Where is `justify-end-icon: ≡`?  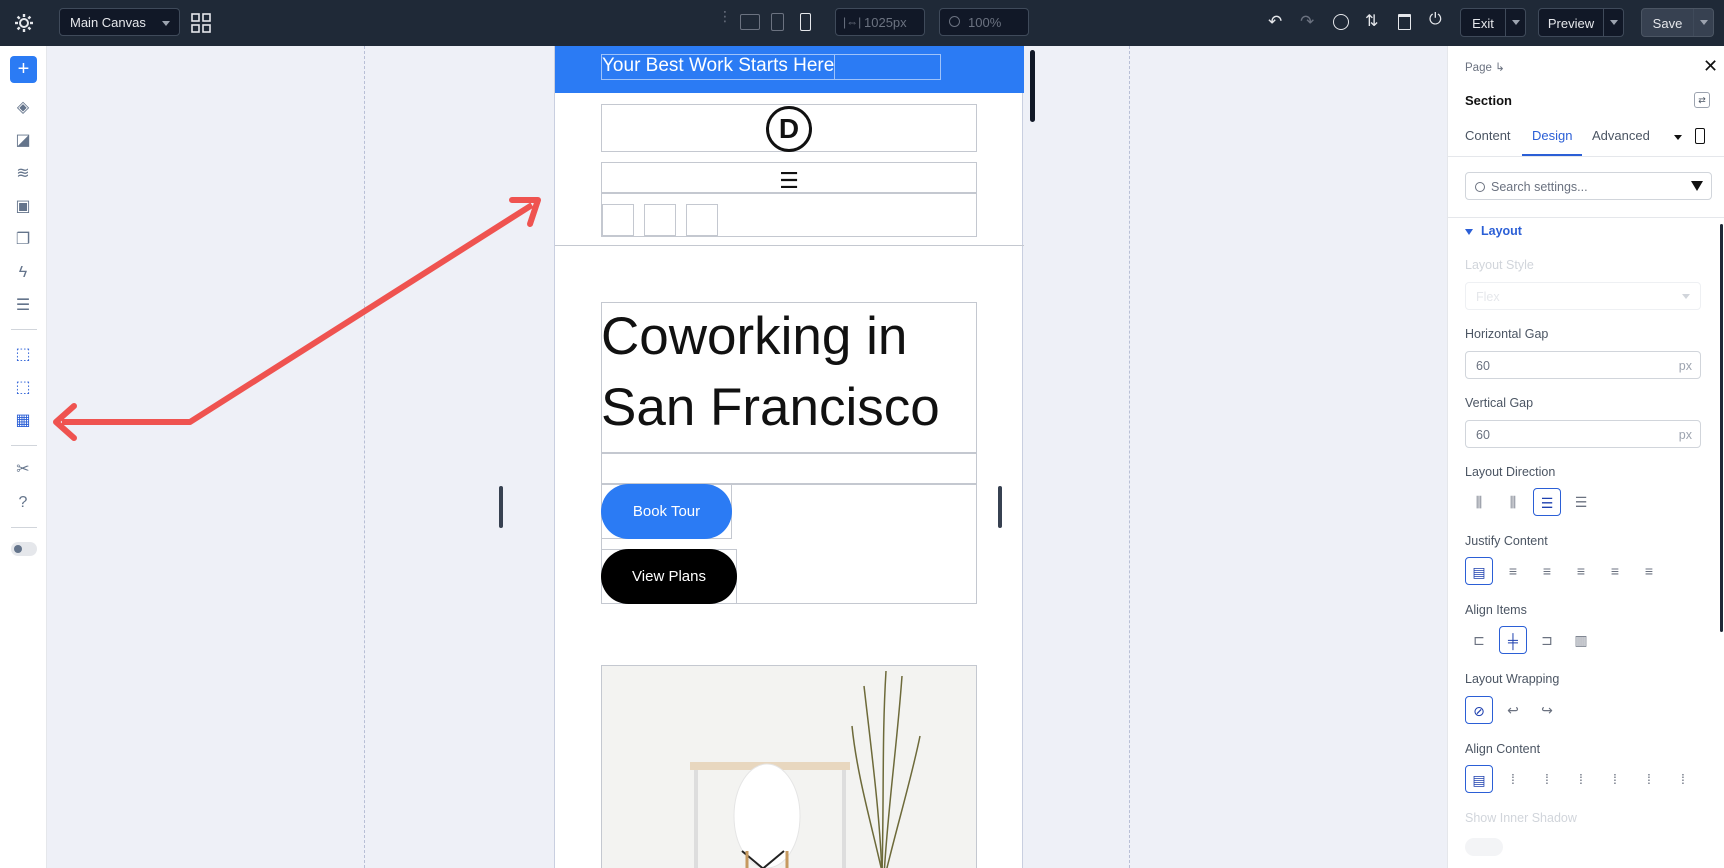 justify-end-icon: ≡ is located at coordinates (1547, 571).